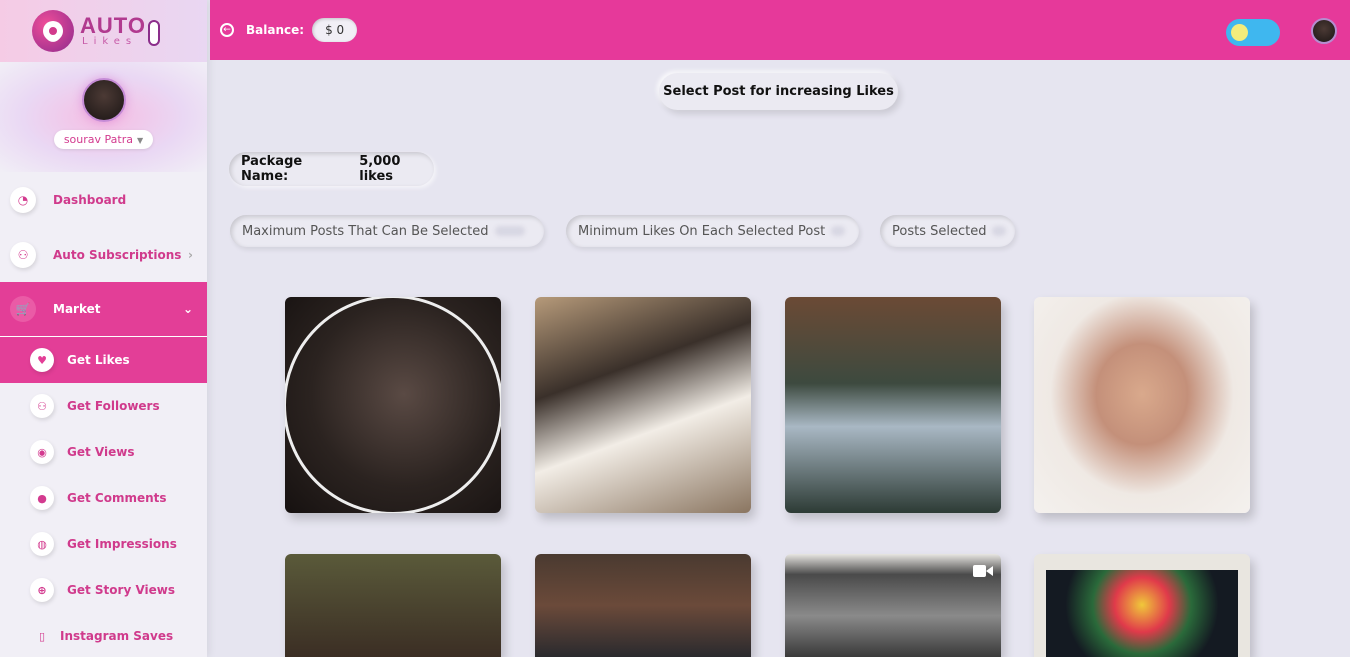 The height and width of the screenshot is (657, 1350). I want to click on max-posts-label: Maximum Posts That Can Be Selected, so click(365, 231).